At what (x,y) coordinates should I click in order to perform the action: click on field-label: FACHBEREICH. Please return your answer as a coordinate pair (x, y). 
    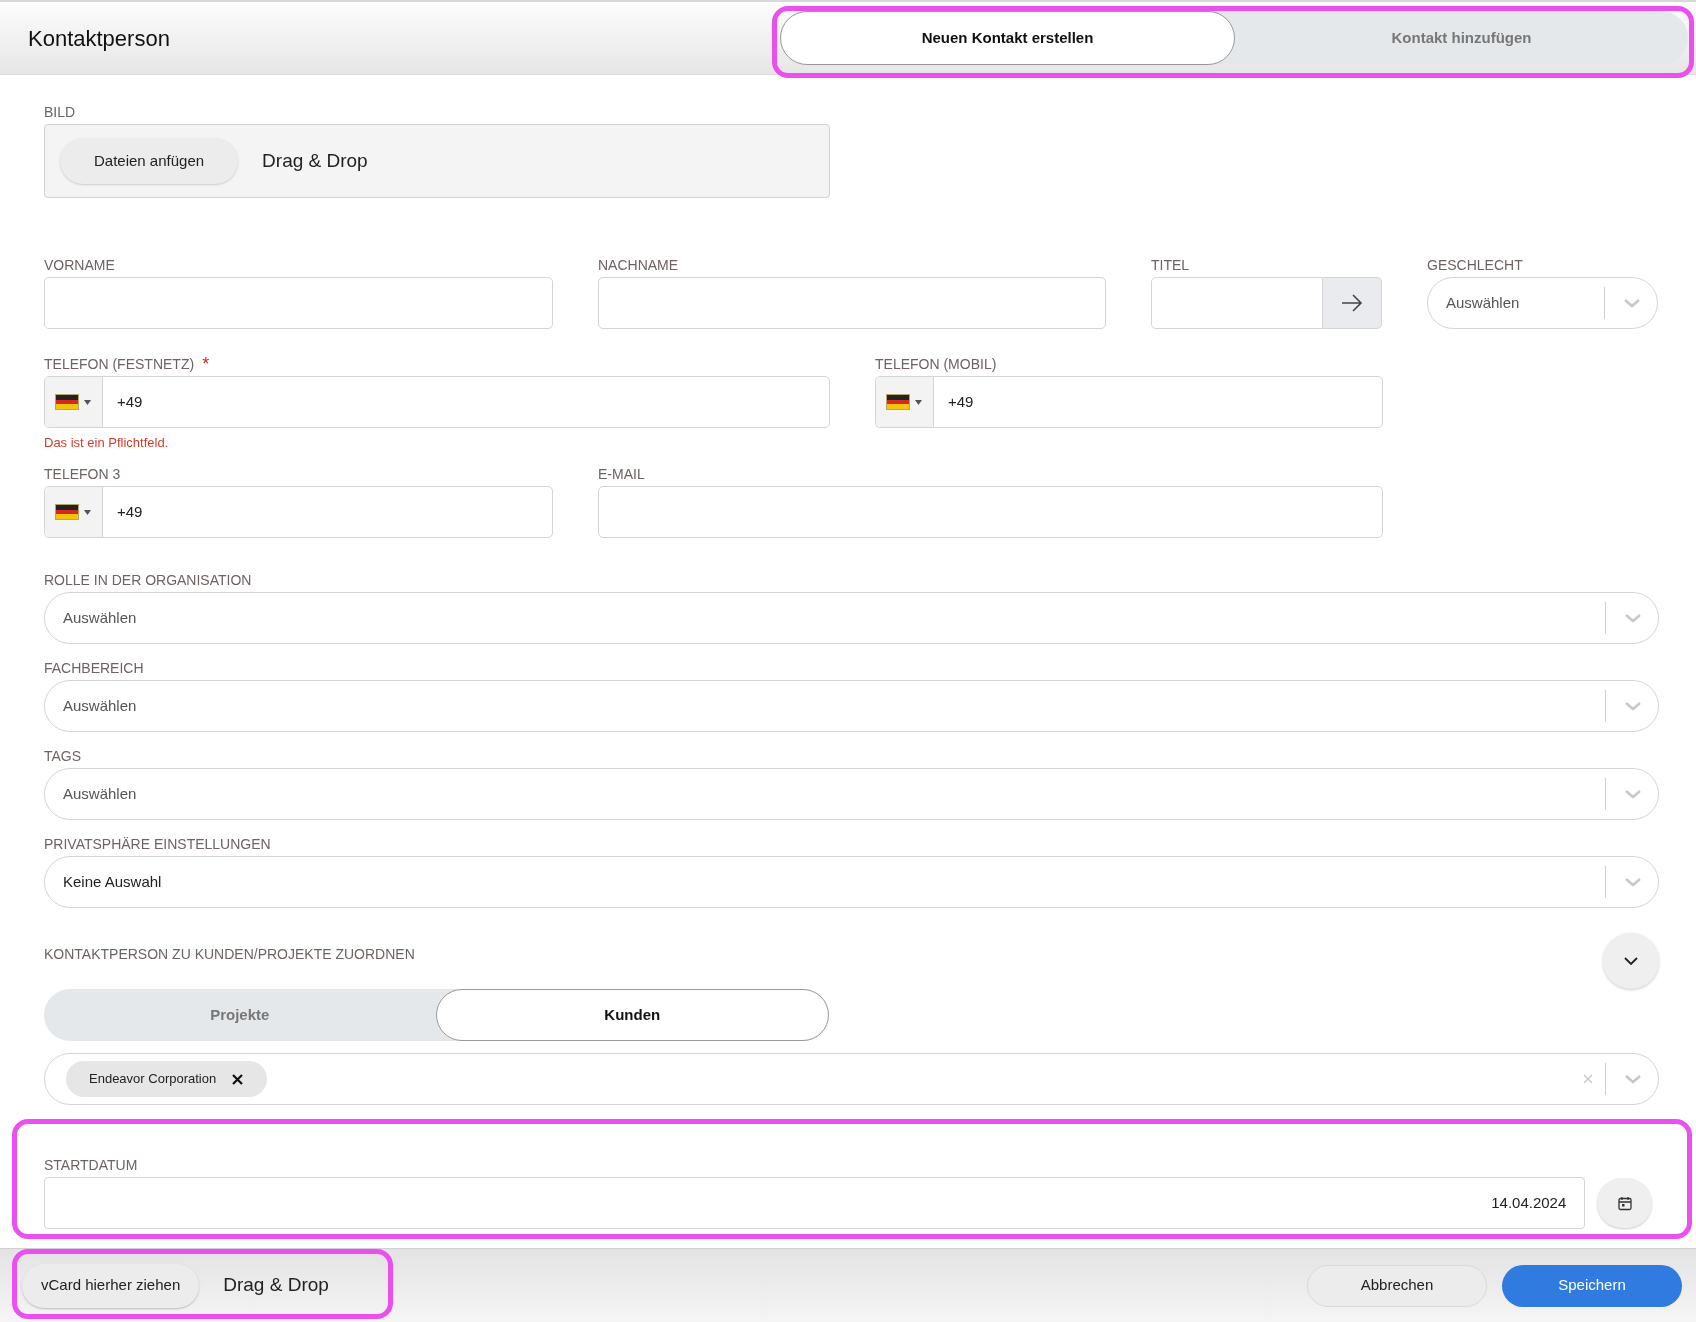
    Looking at the image, I should click on (94, 668).